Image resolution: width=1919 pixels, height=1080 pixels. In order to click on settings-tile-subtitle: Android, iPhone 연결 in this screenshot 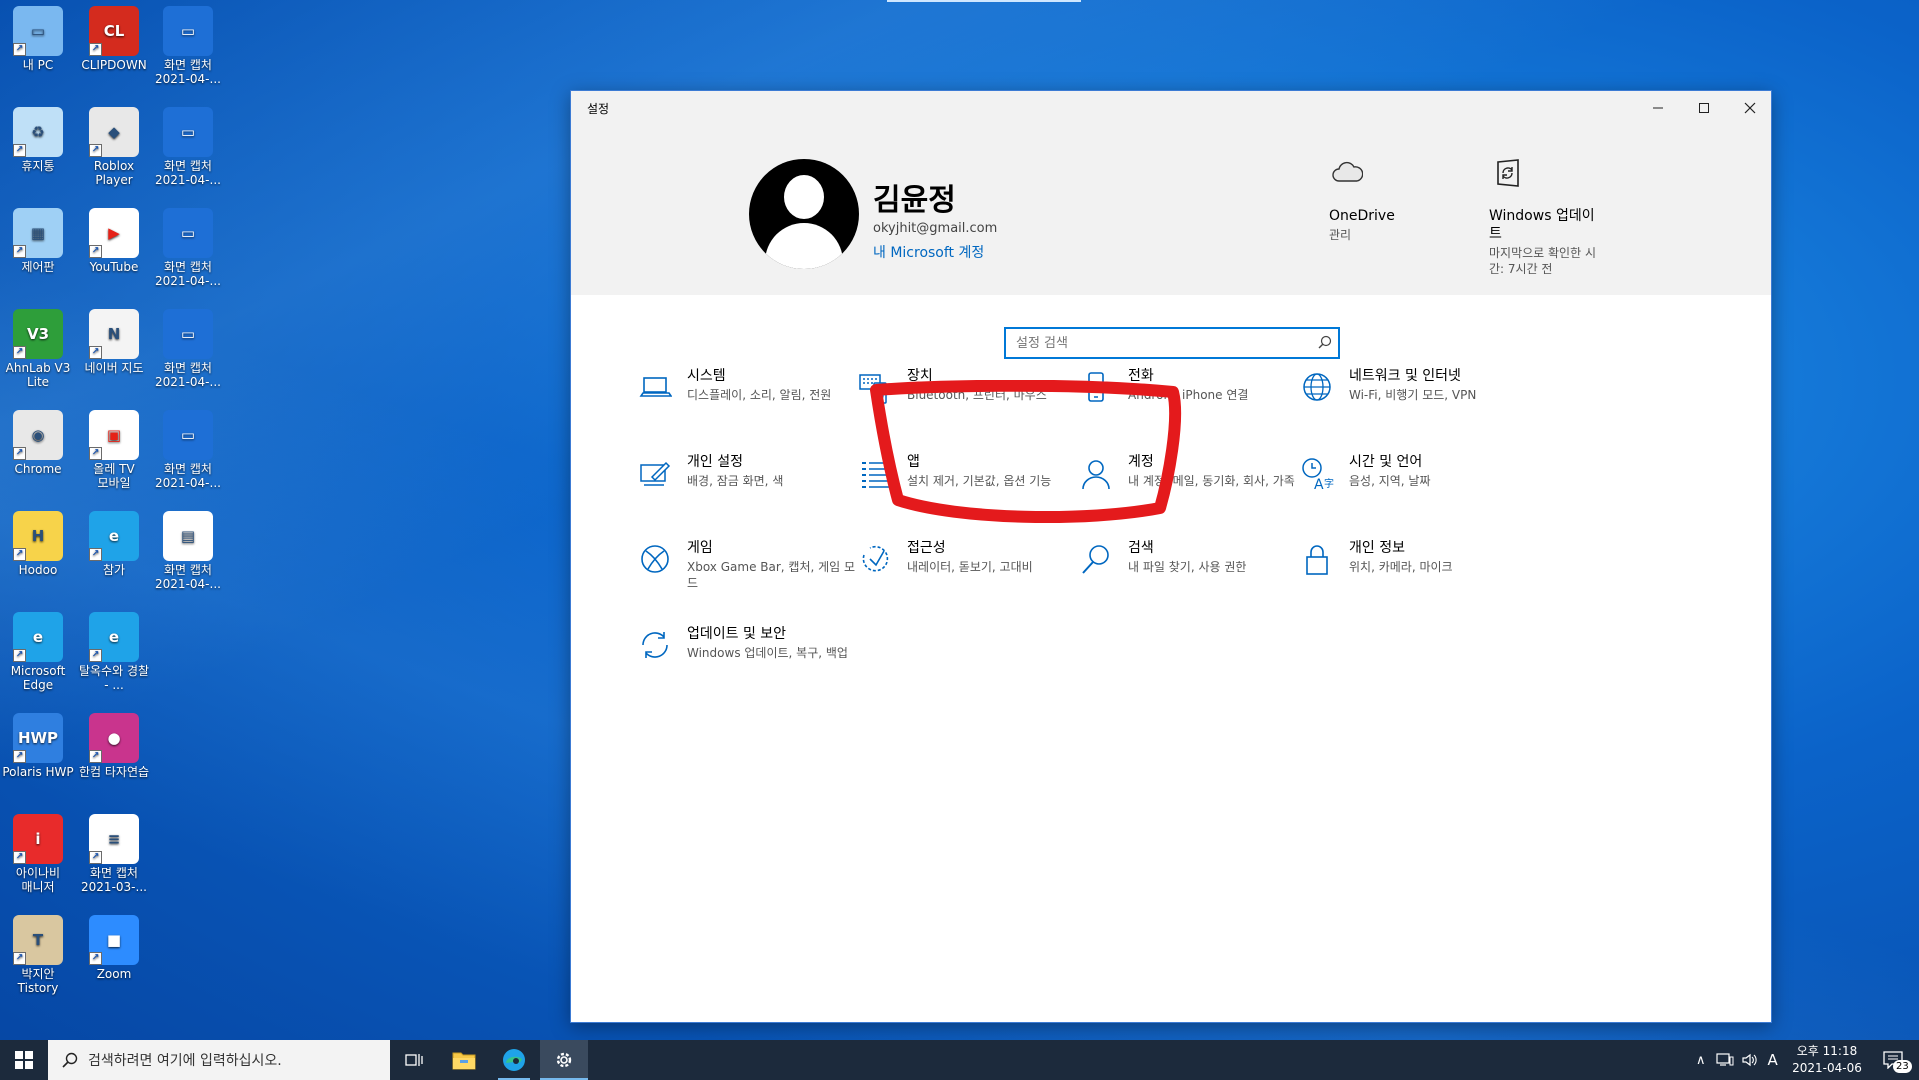, I will do `click(1188, 395)`.